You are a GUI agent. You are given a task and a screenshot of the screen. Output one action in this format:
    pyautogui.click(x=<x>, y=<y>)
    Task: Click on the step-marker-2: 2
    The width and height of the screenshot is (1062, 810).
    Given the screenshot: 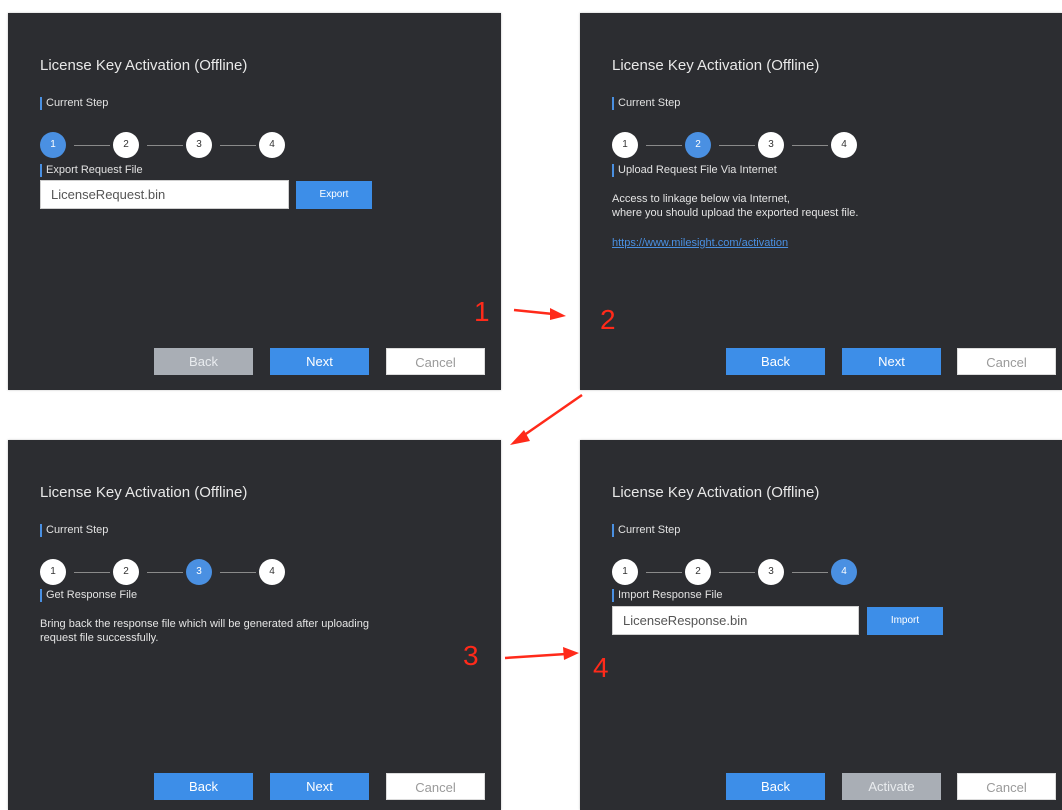 What is the action you would take?
    pyautogui.click(x=608, y=319)
    